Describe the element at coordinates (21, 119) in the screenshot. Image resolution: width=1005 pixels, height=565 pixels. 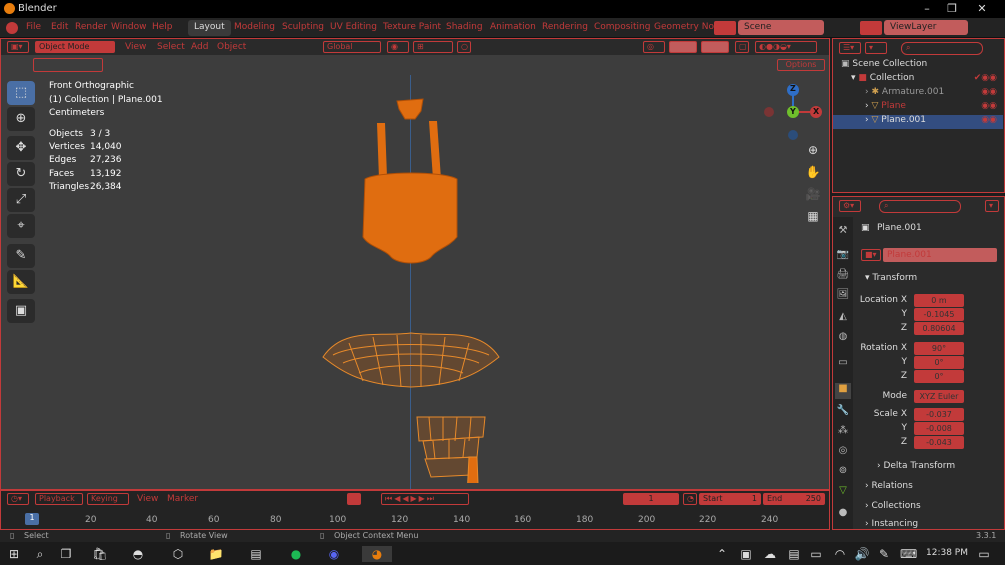
I see `cursor-tool-icon: ⊕` at that location.